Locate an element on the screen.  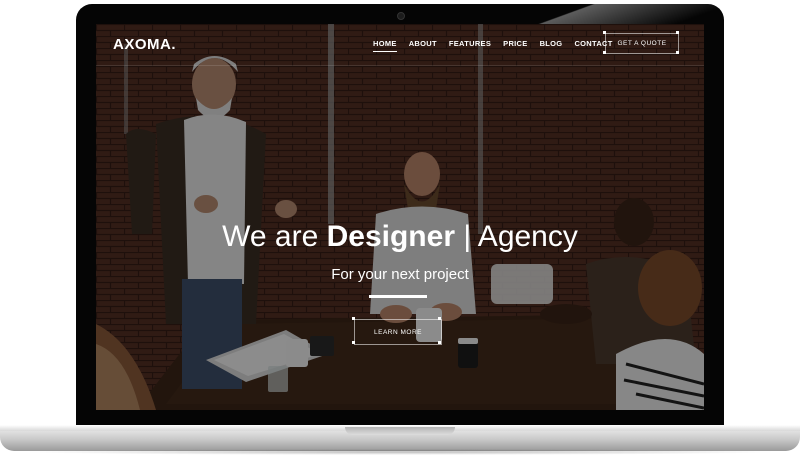
nav-home: HOME is located at coordinates (385, 45).